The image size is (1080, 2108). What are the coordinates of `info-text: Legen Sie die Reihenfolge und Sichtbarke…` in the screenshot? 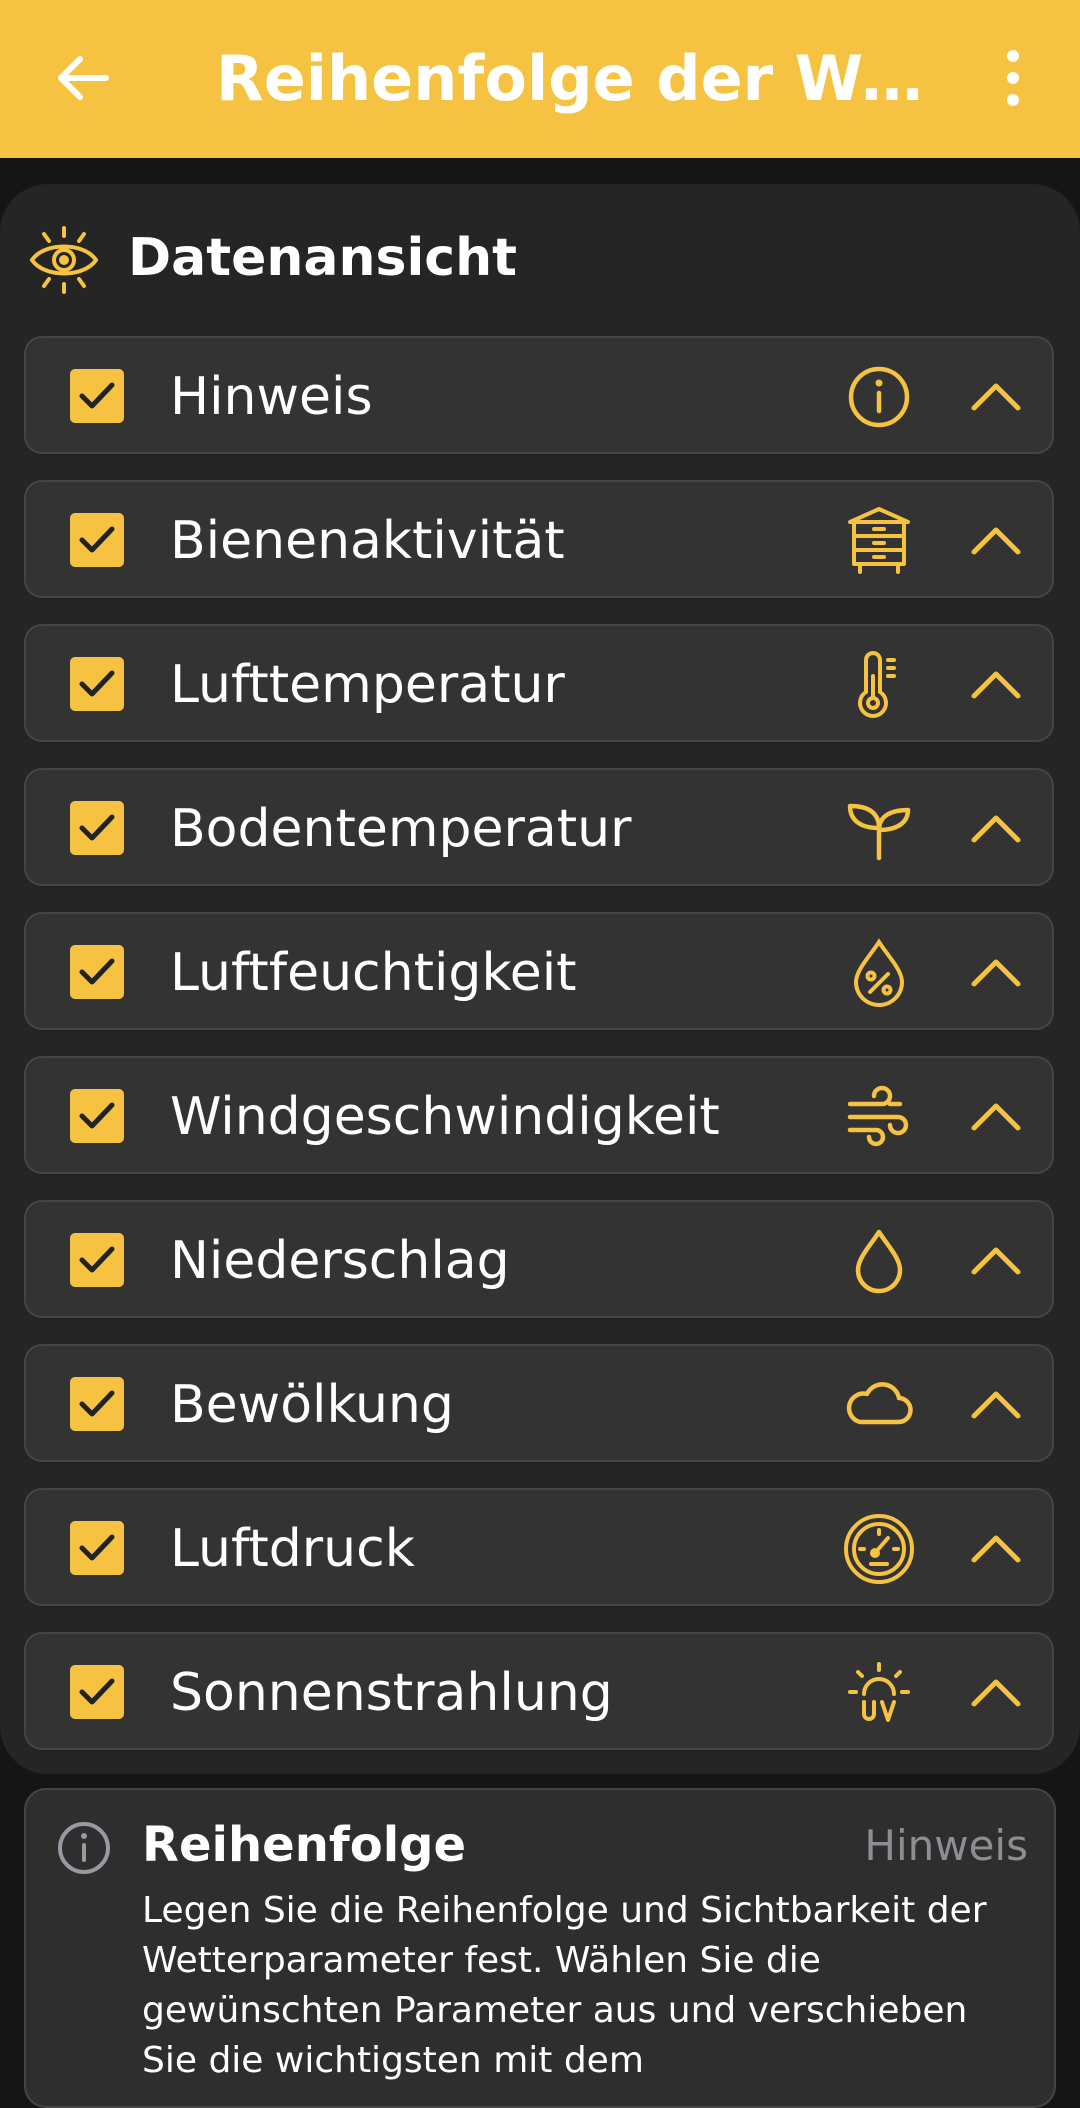 It's located at (564, 1985).